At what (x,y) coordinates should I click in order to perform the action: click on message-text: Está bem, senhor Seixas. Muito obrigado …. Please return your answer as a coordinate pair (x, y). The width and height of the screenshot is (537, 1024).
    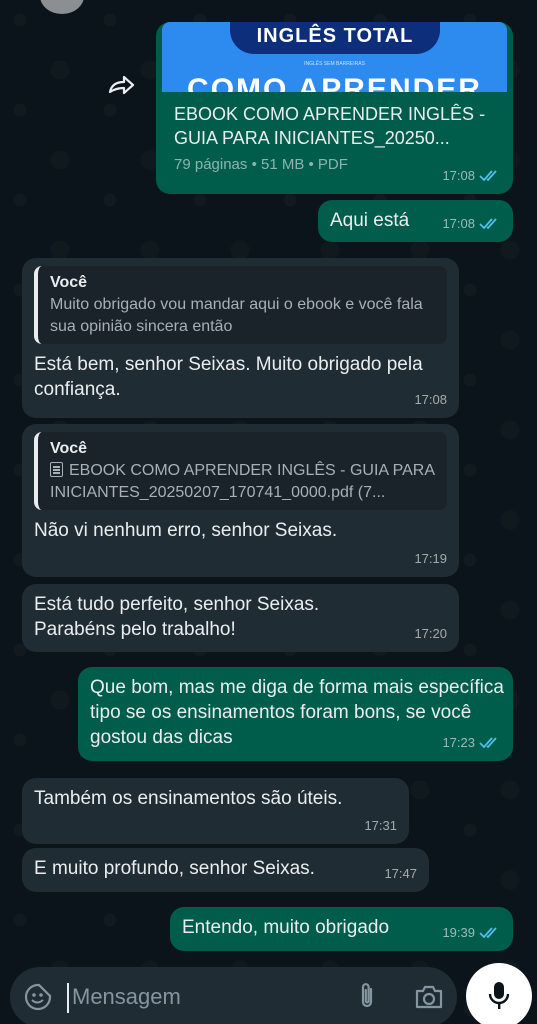
    Looking at the image, I should click on (228, 377).